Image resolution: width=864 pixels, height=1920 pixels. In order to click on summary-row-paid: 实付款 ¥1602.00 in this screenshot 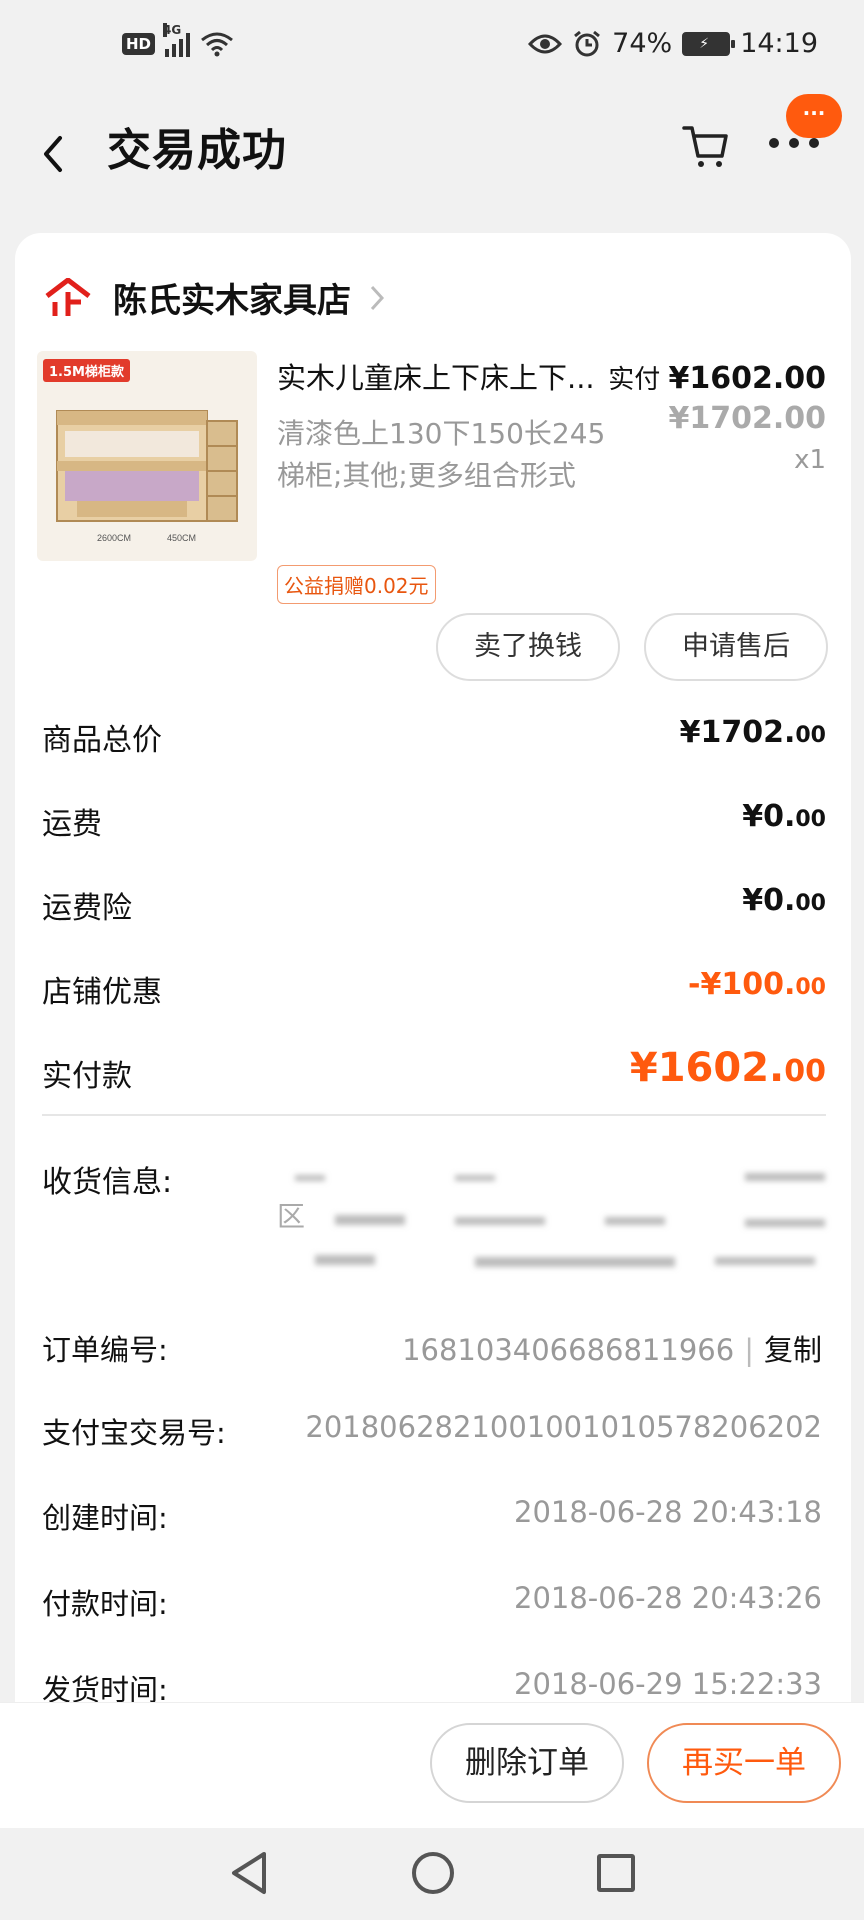, I will do `click(434, 1073)`.